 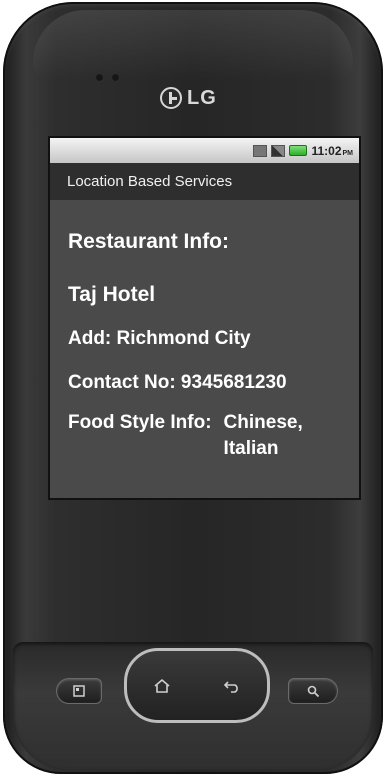 I want to click on back-button, so click(x=232, y=686).